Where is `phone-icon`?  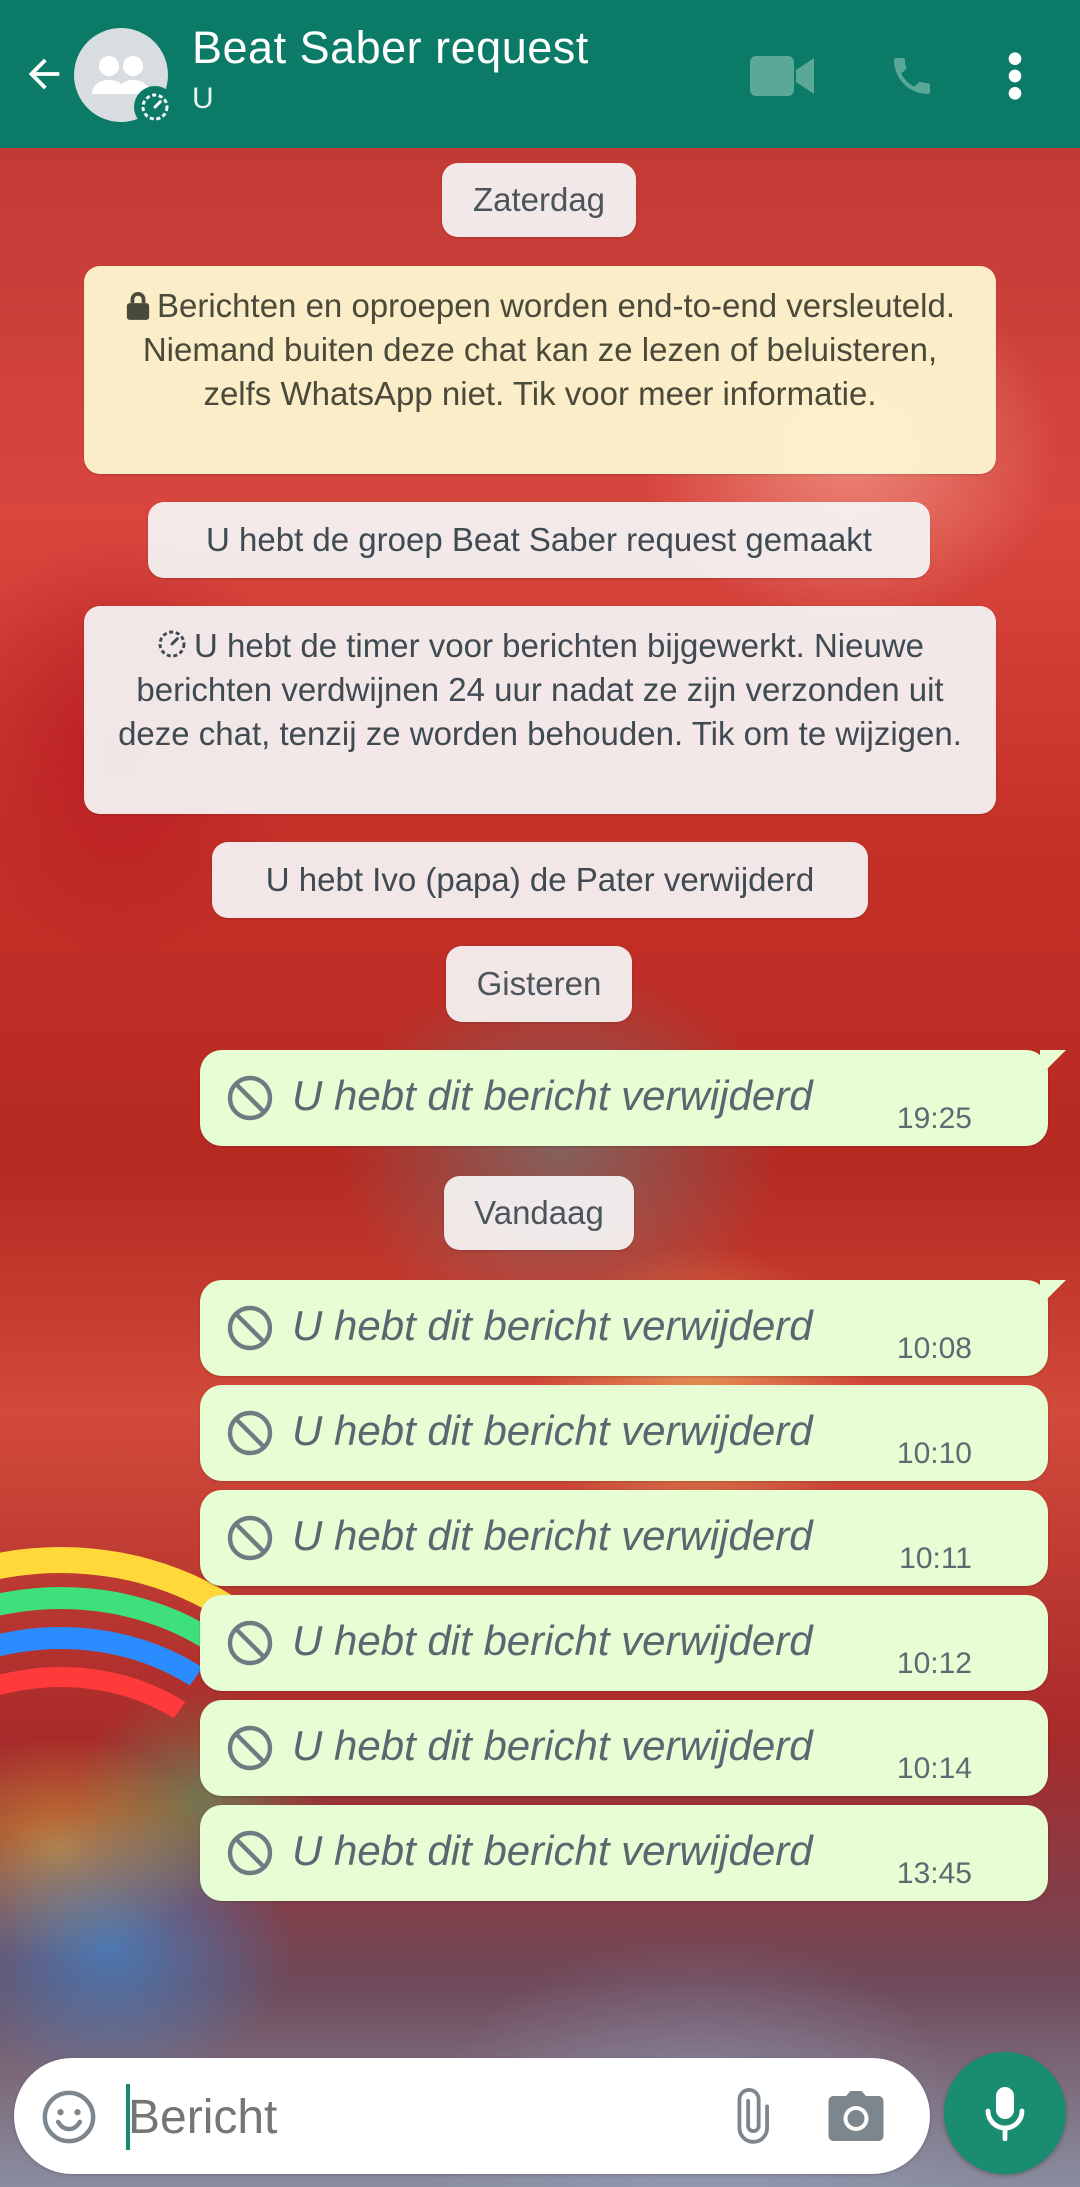
phone-icon is located at coordinates (912, 76).